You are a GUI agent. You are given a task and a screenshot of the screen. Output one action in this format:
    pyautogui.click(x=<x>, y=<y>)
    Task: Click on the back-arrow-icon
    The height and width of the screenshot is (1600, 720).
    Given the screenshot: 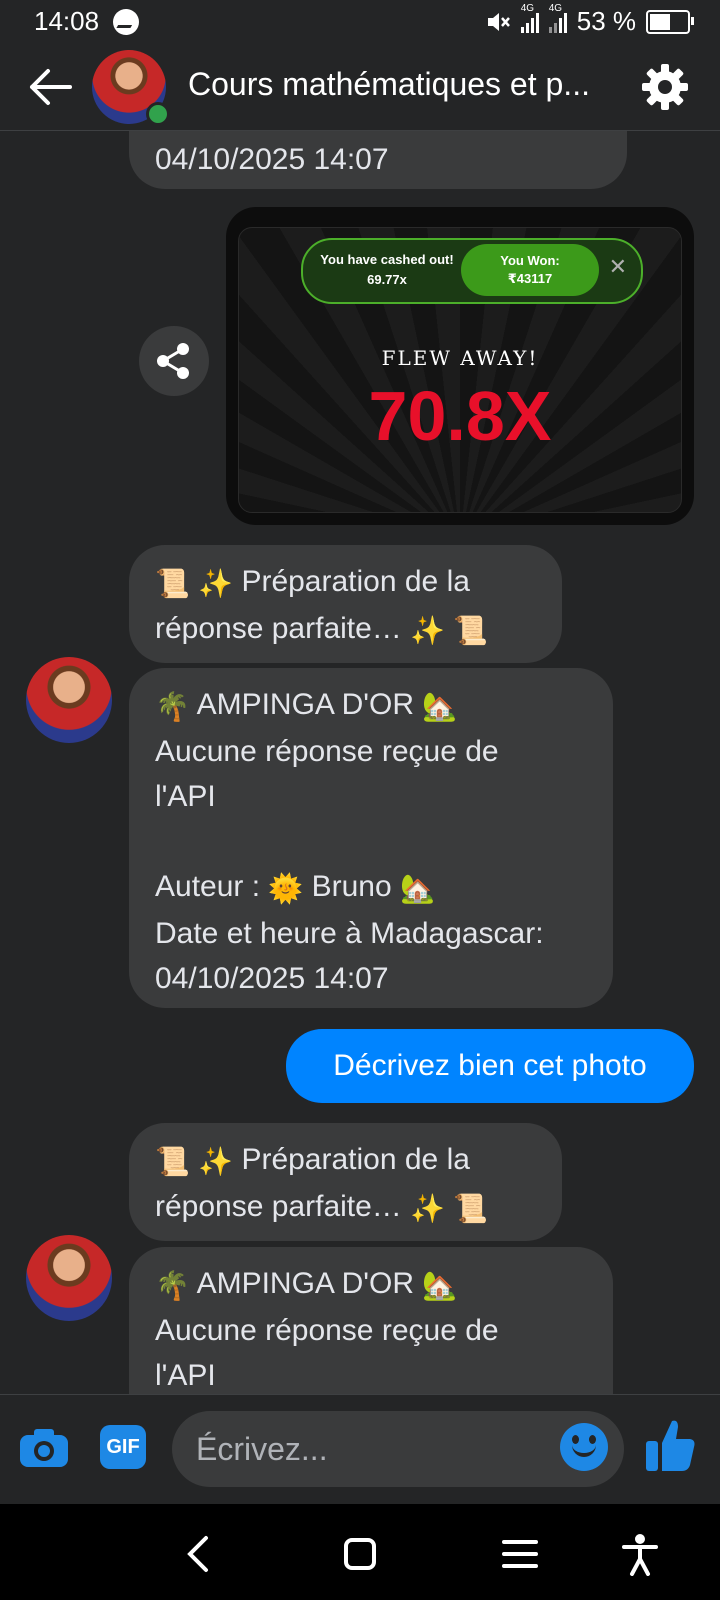 What is the action you would take?
    pyautogui.click(x=50, y=87)
    